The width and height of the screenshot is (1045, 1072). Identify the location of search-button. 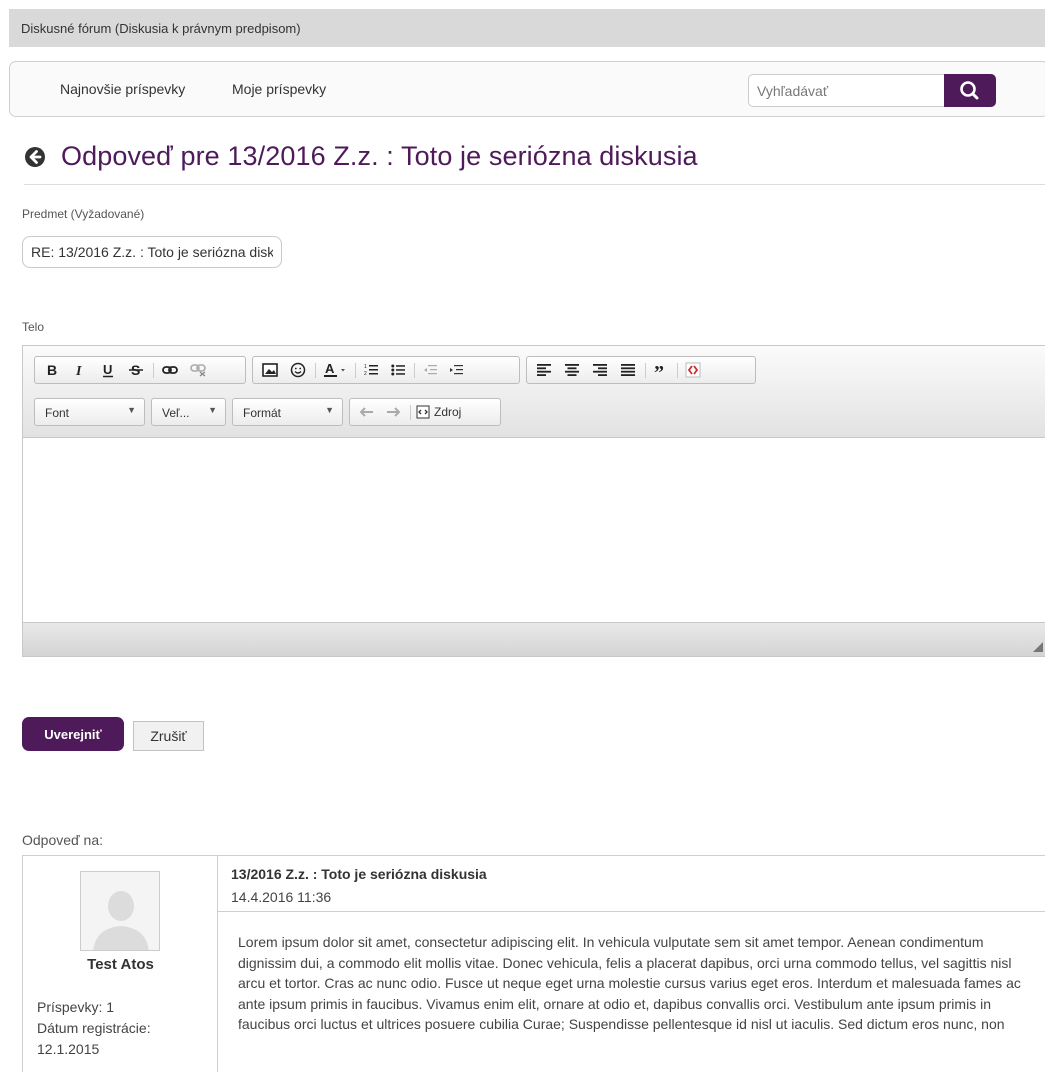
(970, 90).